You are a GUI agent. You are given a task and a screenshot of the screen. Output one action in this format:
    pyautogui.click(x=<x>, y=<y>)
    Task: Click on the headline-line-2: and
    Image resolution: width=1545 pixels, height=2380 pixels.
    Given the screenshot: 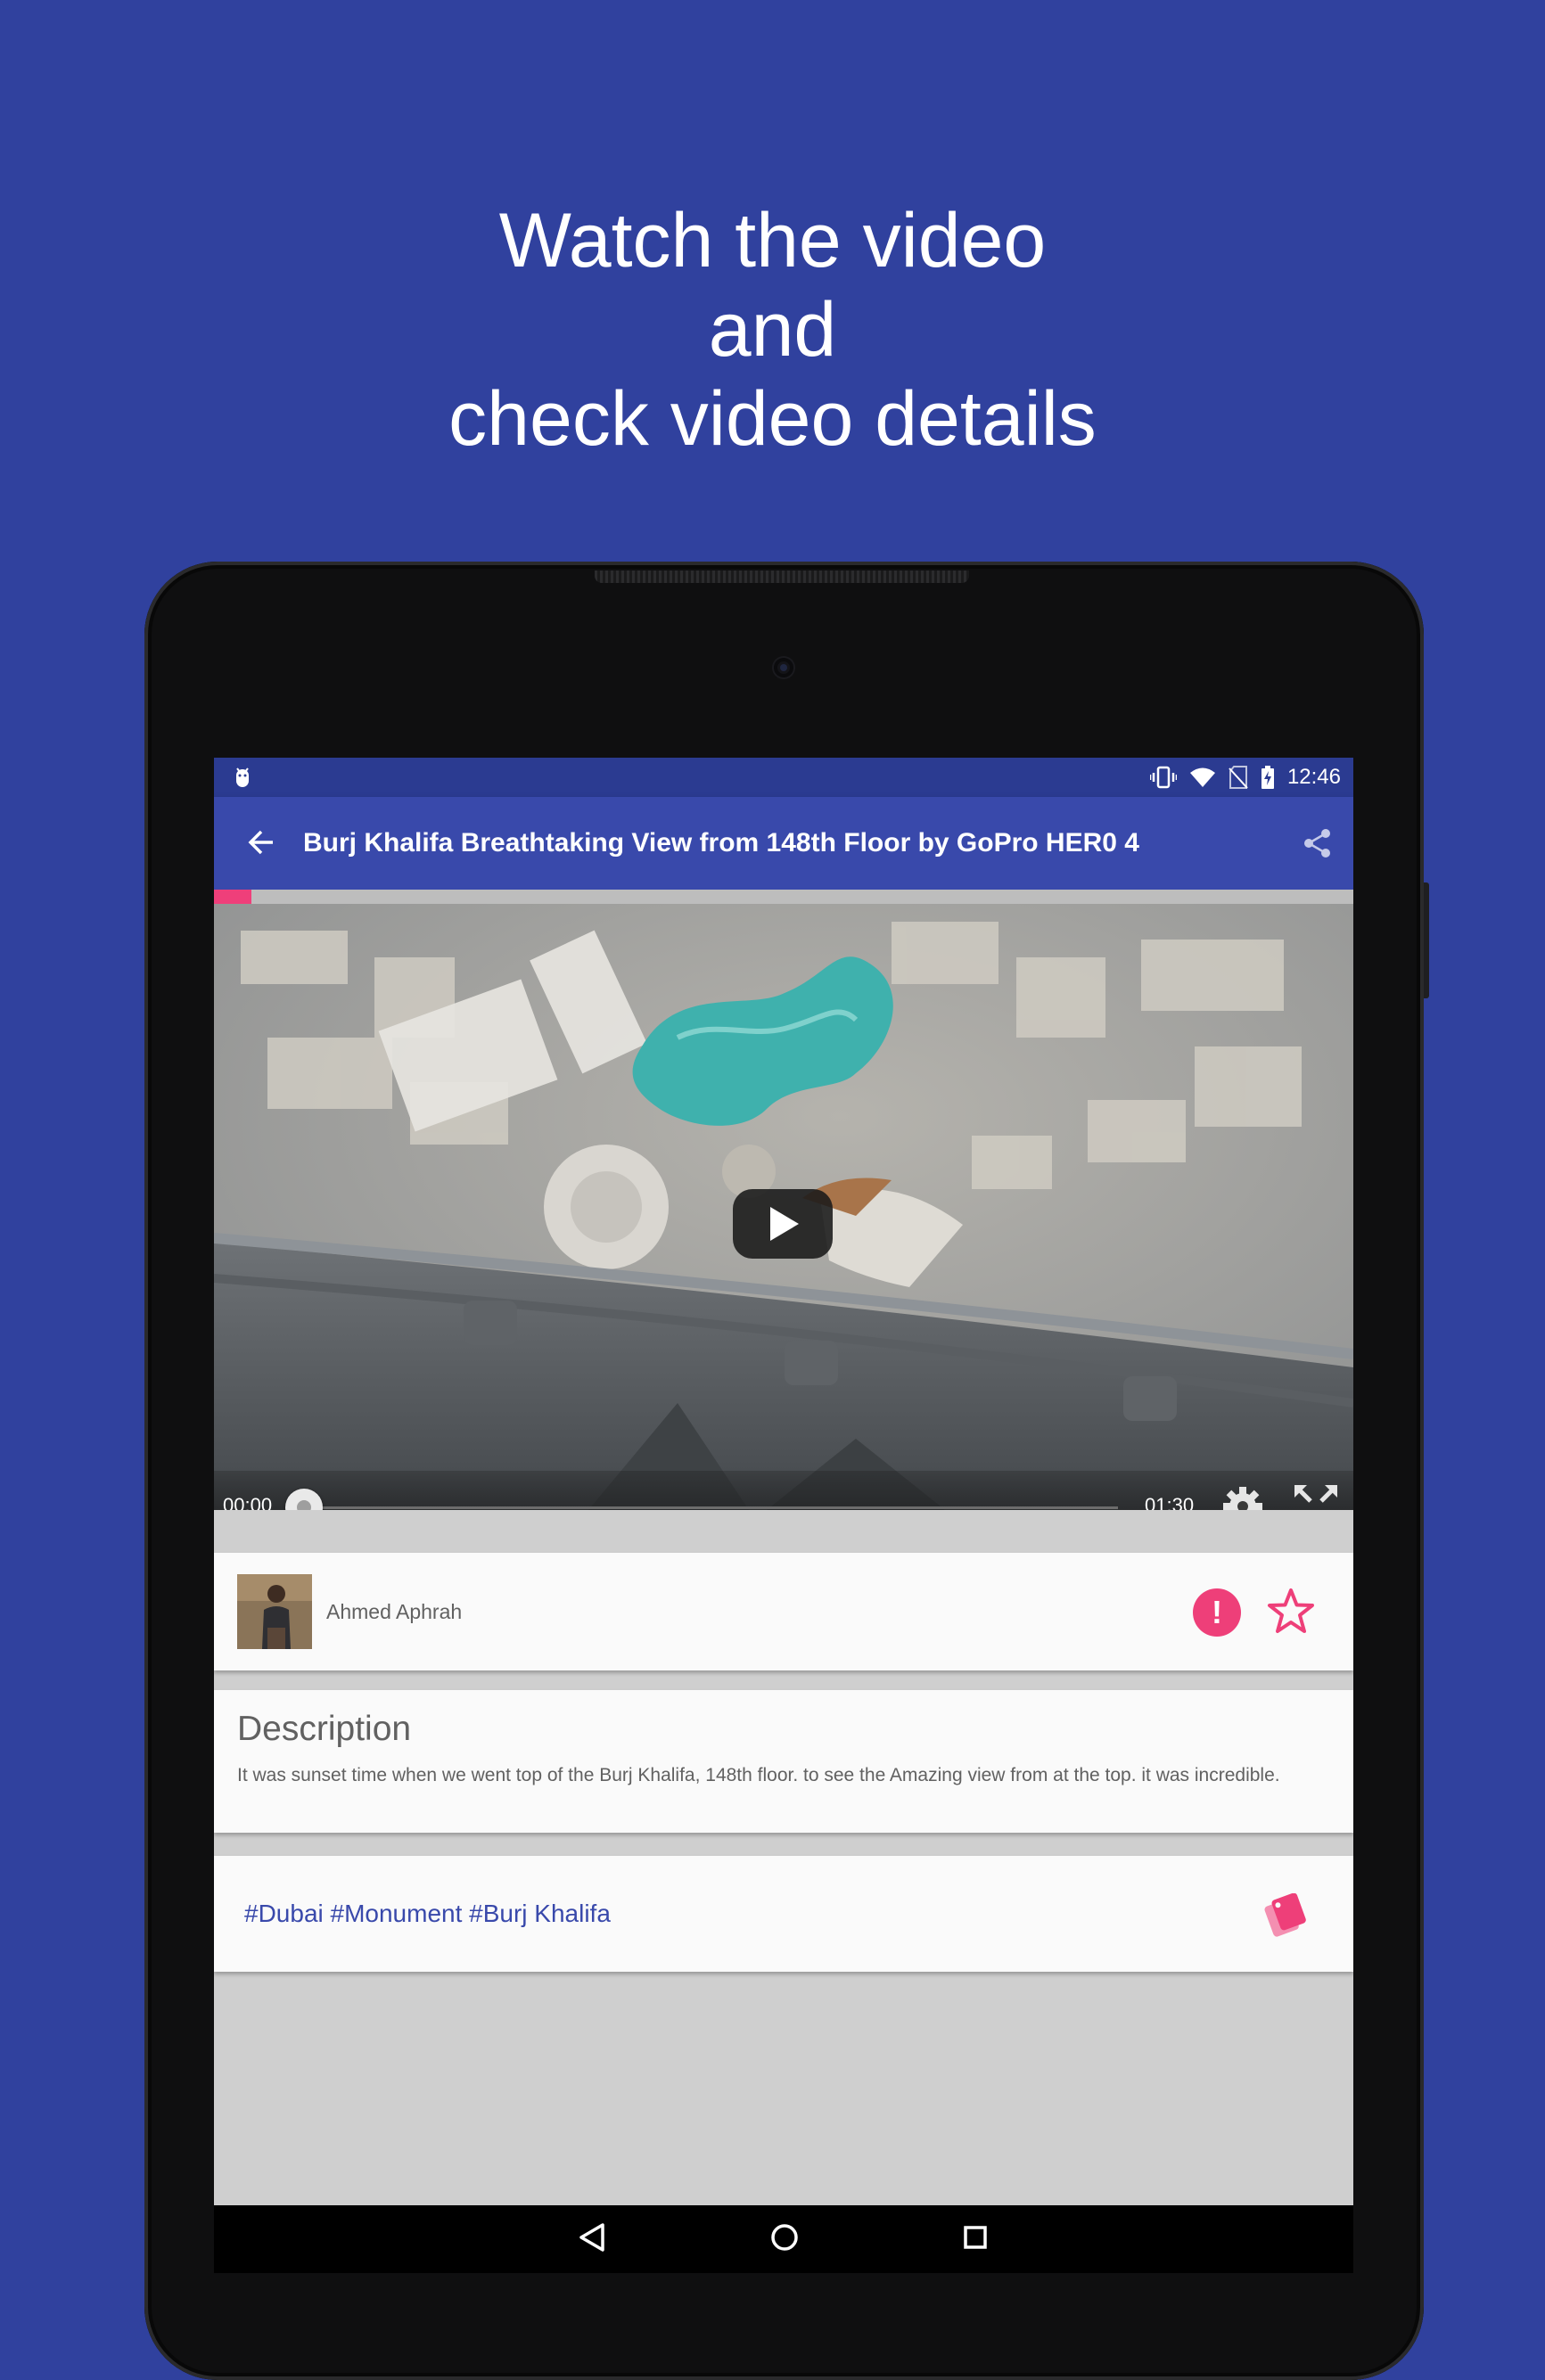 What is the action you would take?
    pyautogui.click(x=773, y=330)
    